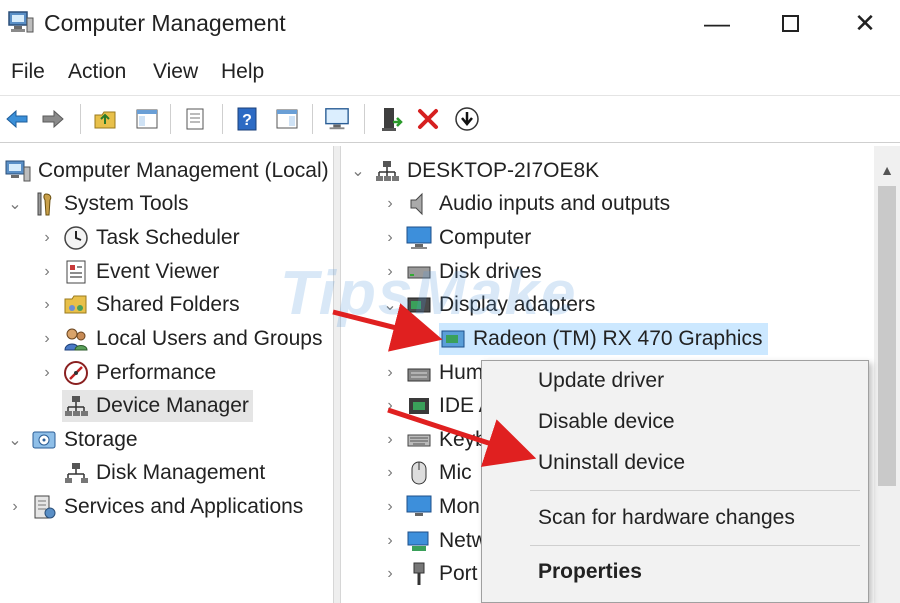 Image resolution: width=900 pixels, height=603 pixels. What do you see at coordinates (432, 373) in the screenshot?
I see `device-category-hid: › Hum` at bounding box center [432, 373].